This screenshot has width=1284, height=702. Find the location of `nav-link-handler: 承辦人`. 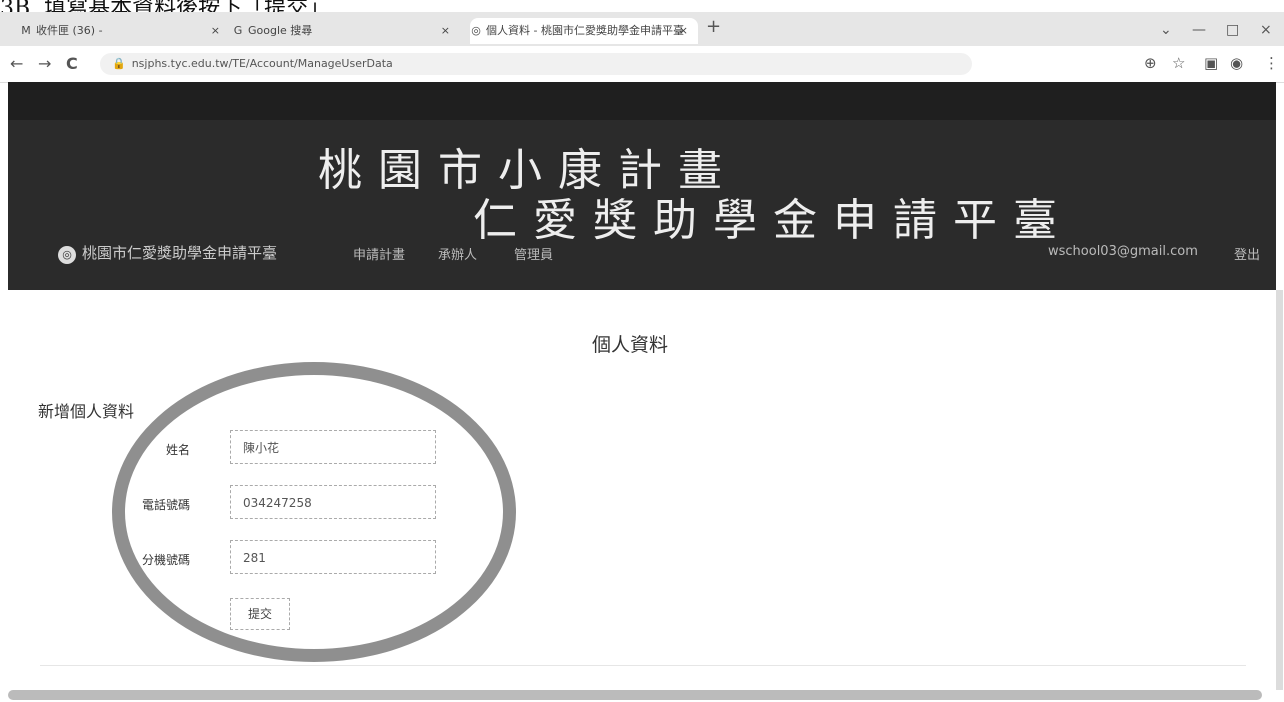

nav-link-handler: 承辦人 is located at coordinates (457, 253).